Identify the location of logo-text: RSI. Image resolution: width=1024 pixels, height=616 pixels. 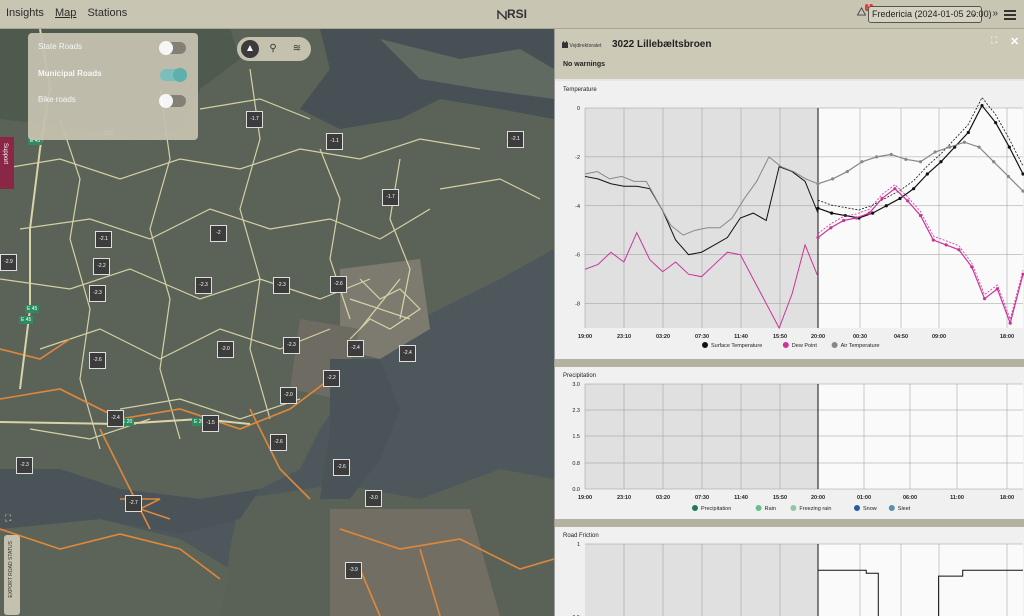
(517, 14).